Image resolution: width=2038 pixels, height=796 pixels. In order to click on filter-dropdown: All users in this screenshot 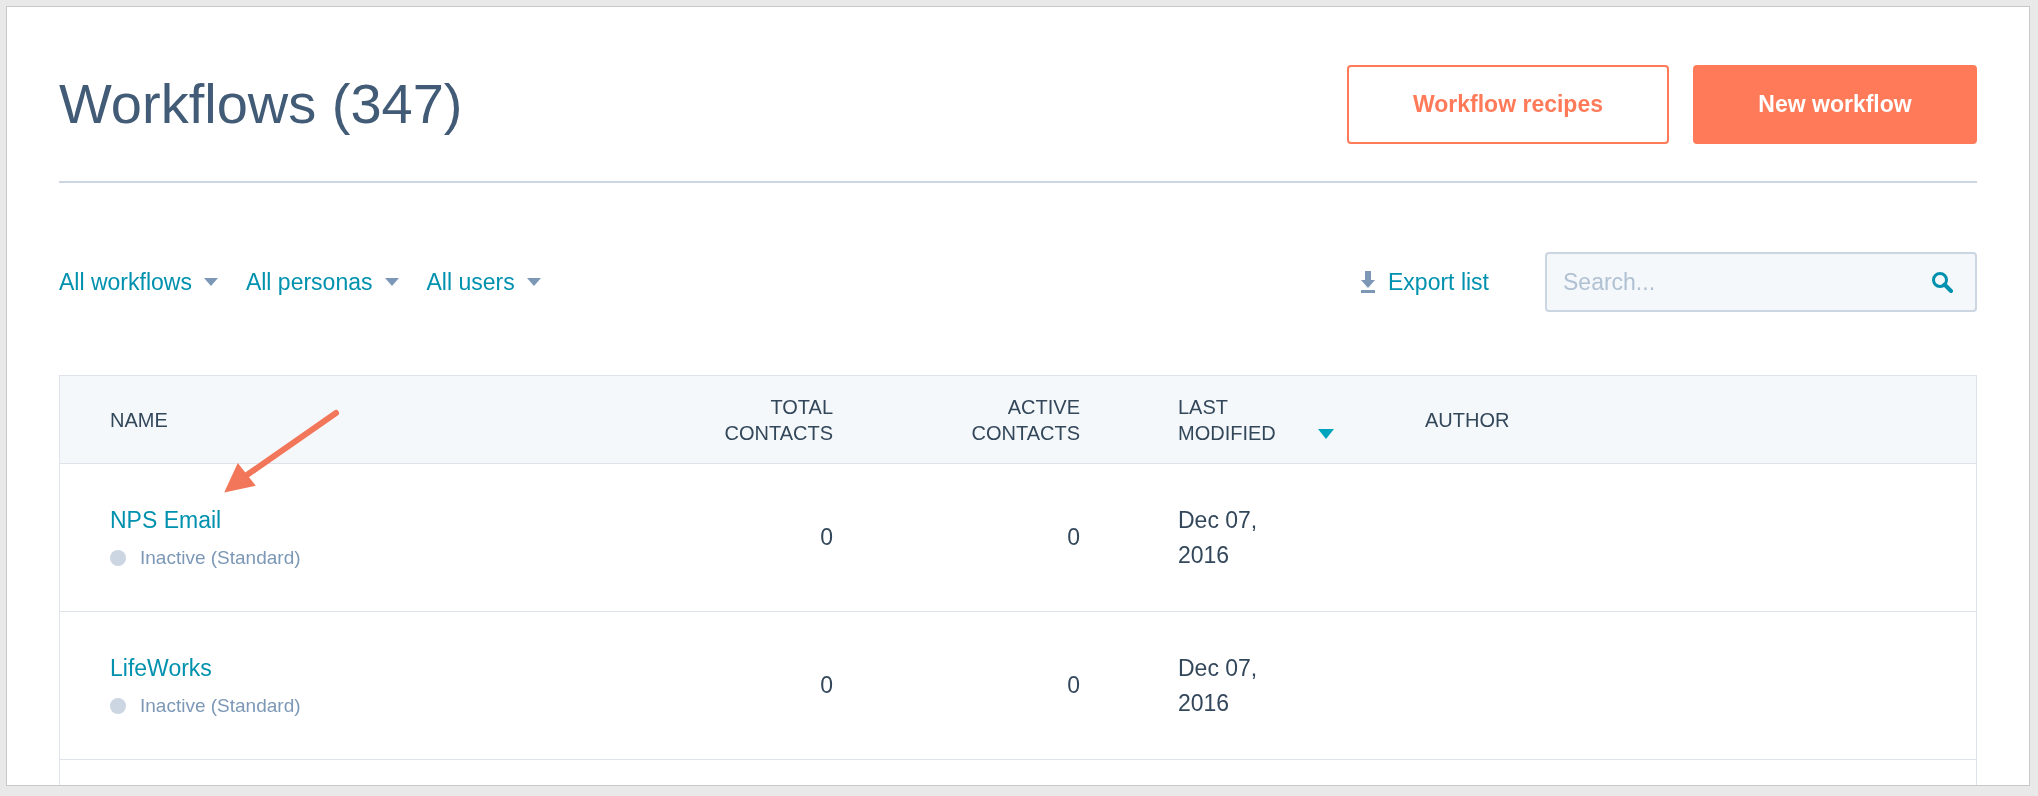, I will do `click(483, 282)`.